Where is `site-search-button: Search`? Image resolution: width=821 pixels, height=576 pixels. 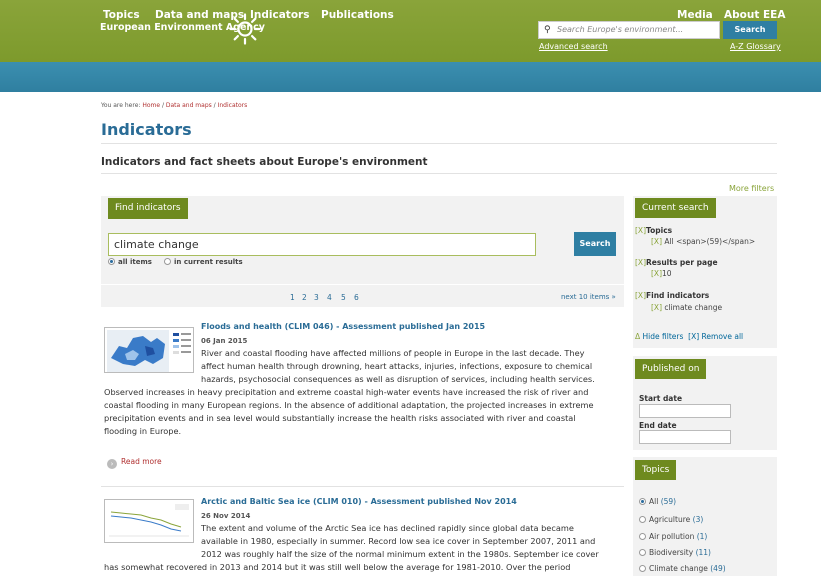 site-search-button: Search is located at coordinates (750, 30).